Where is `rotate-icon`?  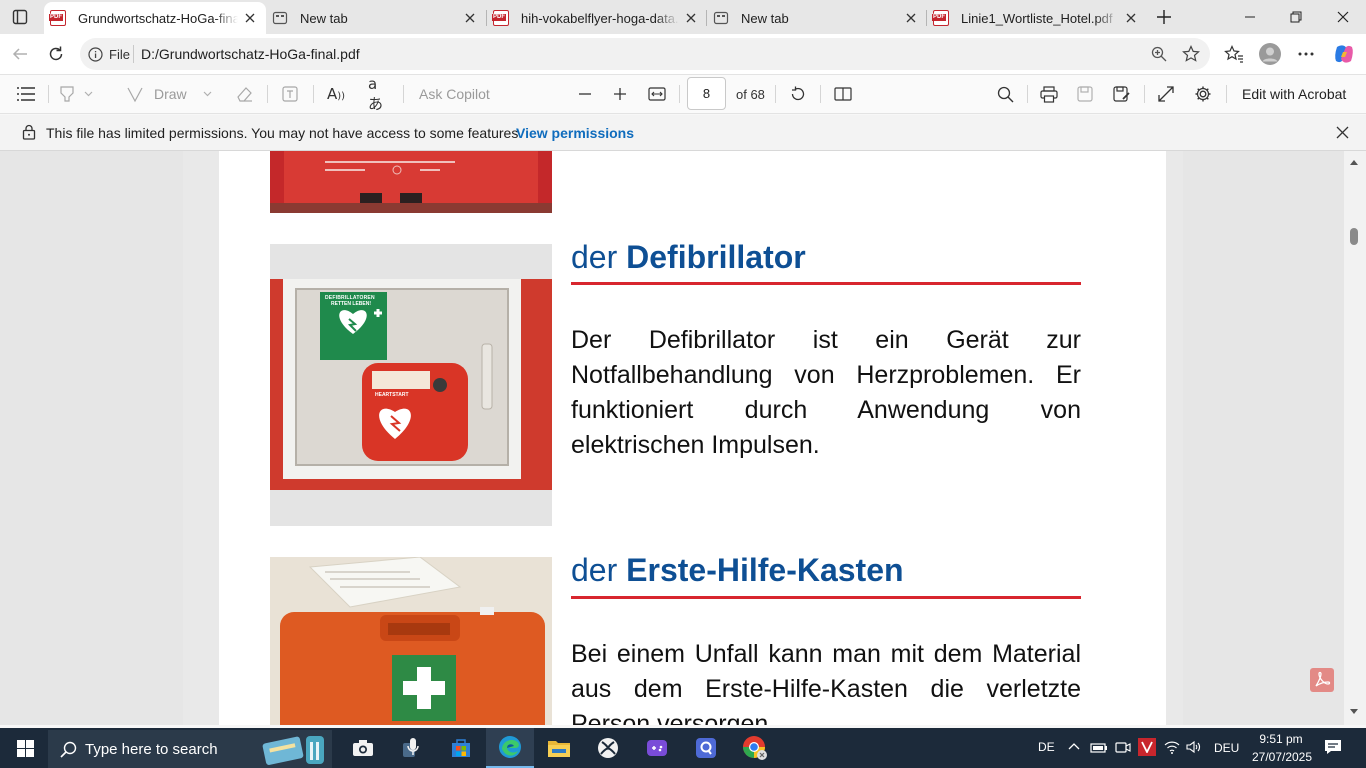
rotate-icon is located at coordinates (798, 94).